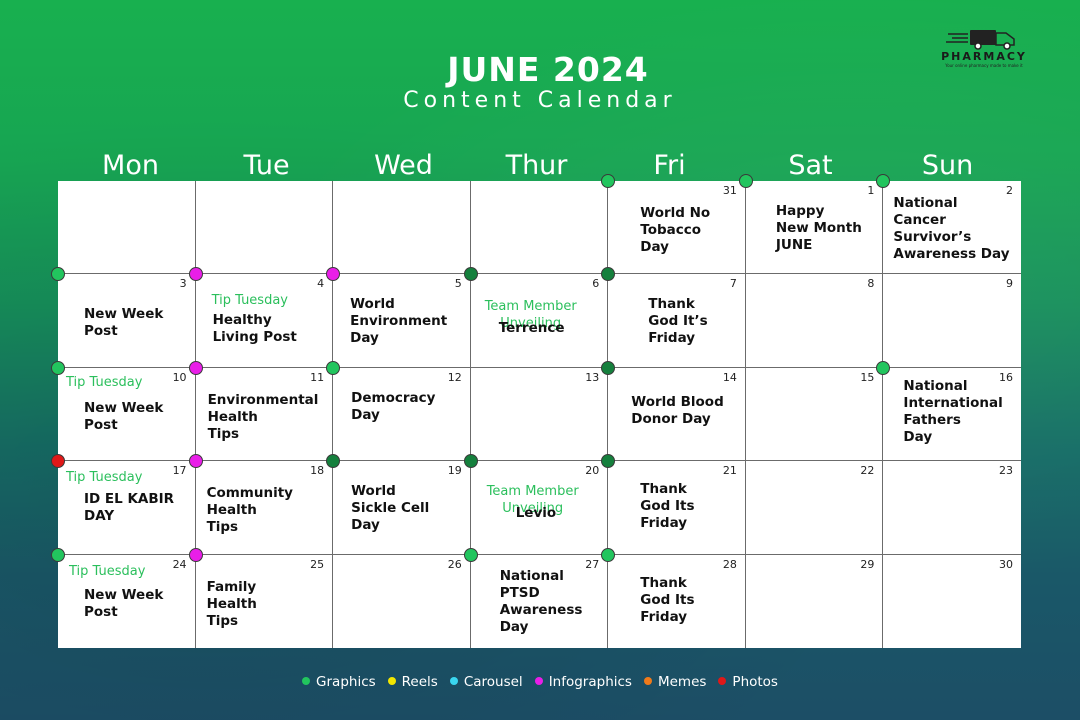  Describe the element at coordinates (127, 508) in the screenshot. I see `calendar-cell: 17 Tip Tuesday ID EL KABIR DAY` at that location.